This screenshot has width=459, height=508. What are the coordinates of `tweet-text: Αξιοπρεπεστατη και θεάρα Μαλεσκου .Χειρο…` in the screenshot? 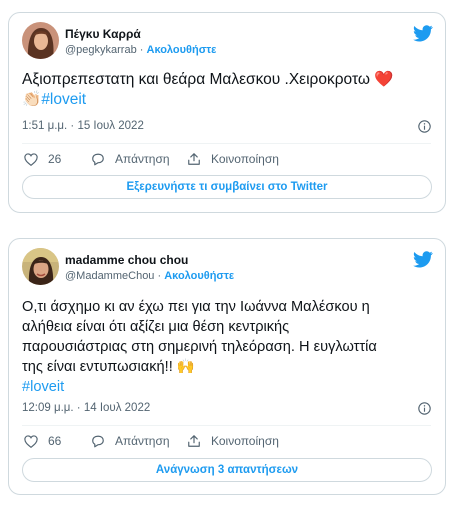 It's located at (226, 90).